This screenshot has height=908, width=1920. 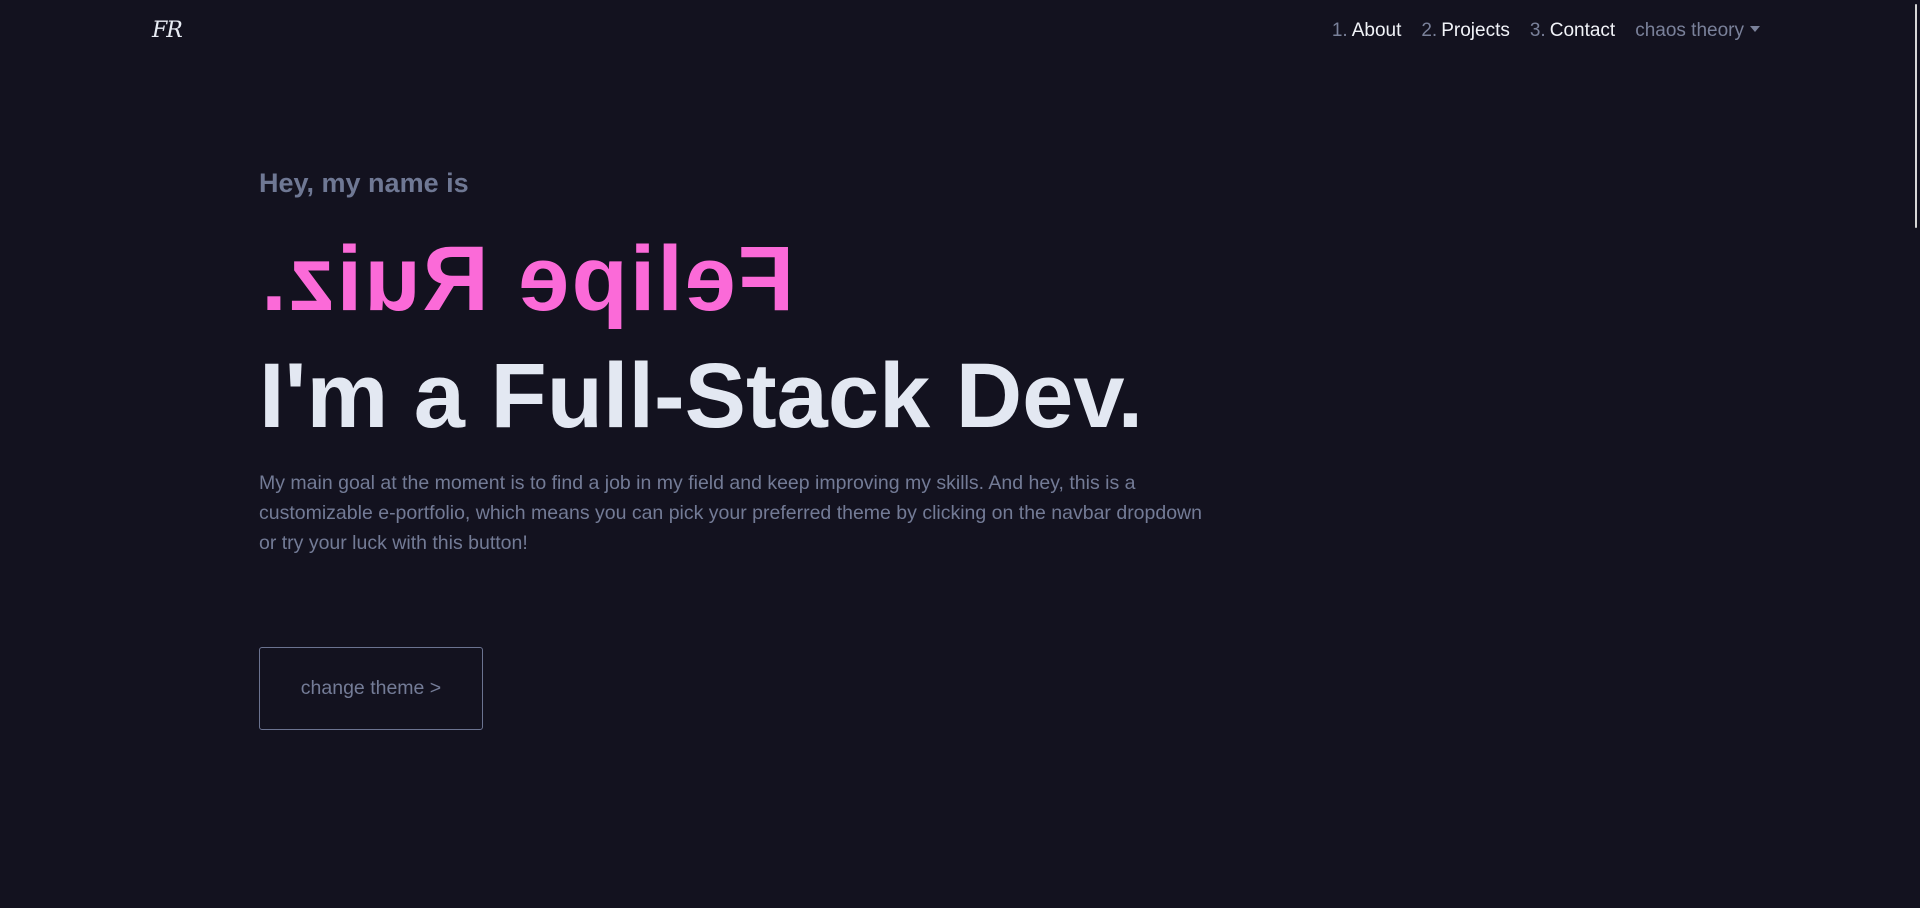 I want to click on nav-link-about: 1. About, so click(x=1367, y=31).